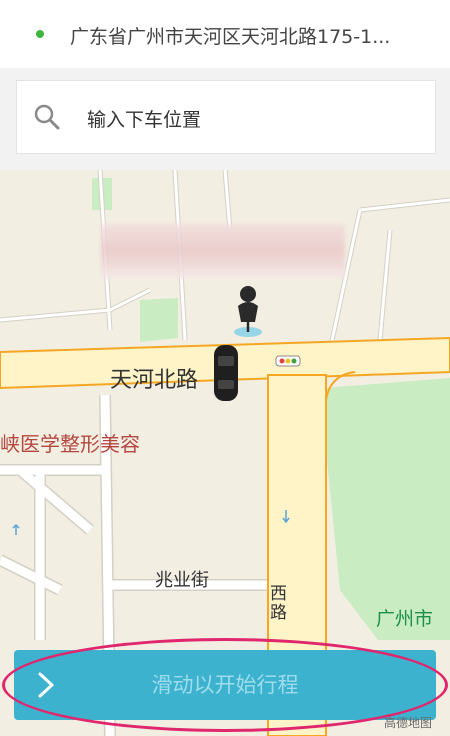 Image resolution: width=450 pixels, height=736 pixels. Describe the element at coordinates (276, 603) in the screenshot. I see `vertical-road-label: 西路` at that location.